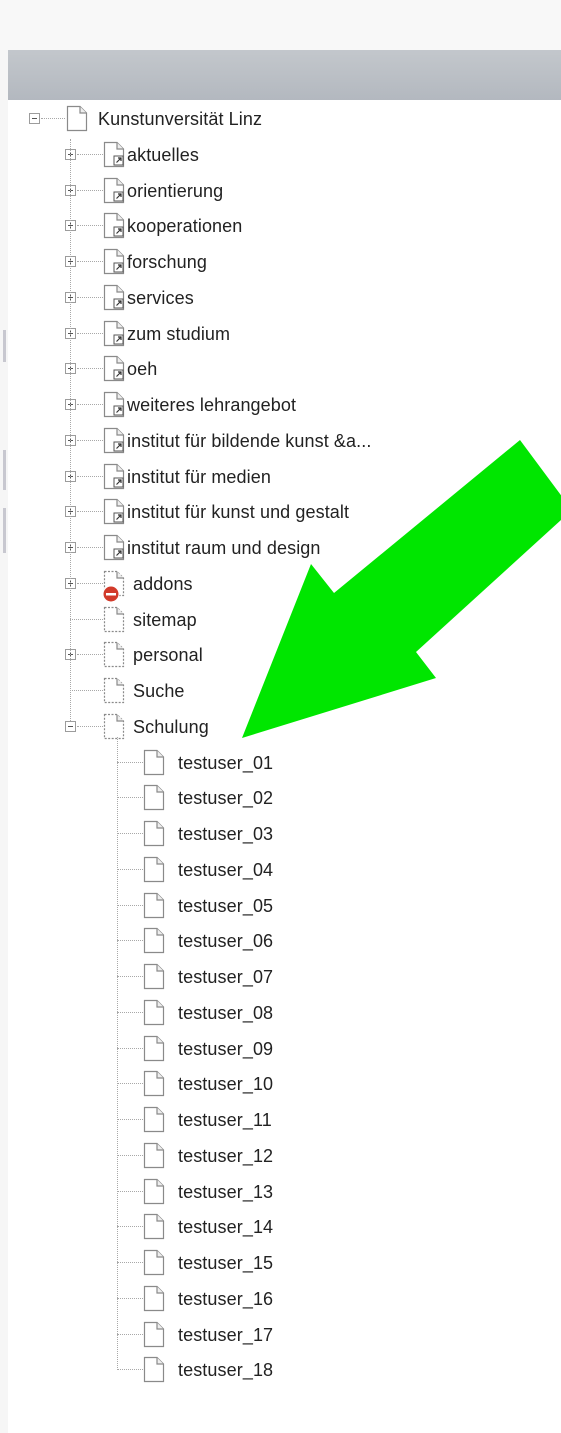 Image resolution: width=561 pixels, height=1433 pixels. I want to click on page-label: sitemap, so click(165, 619).